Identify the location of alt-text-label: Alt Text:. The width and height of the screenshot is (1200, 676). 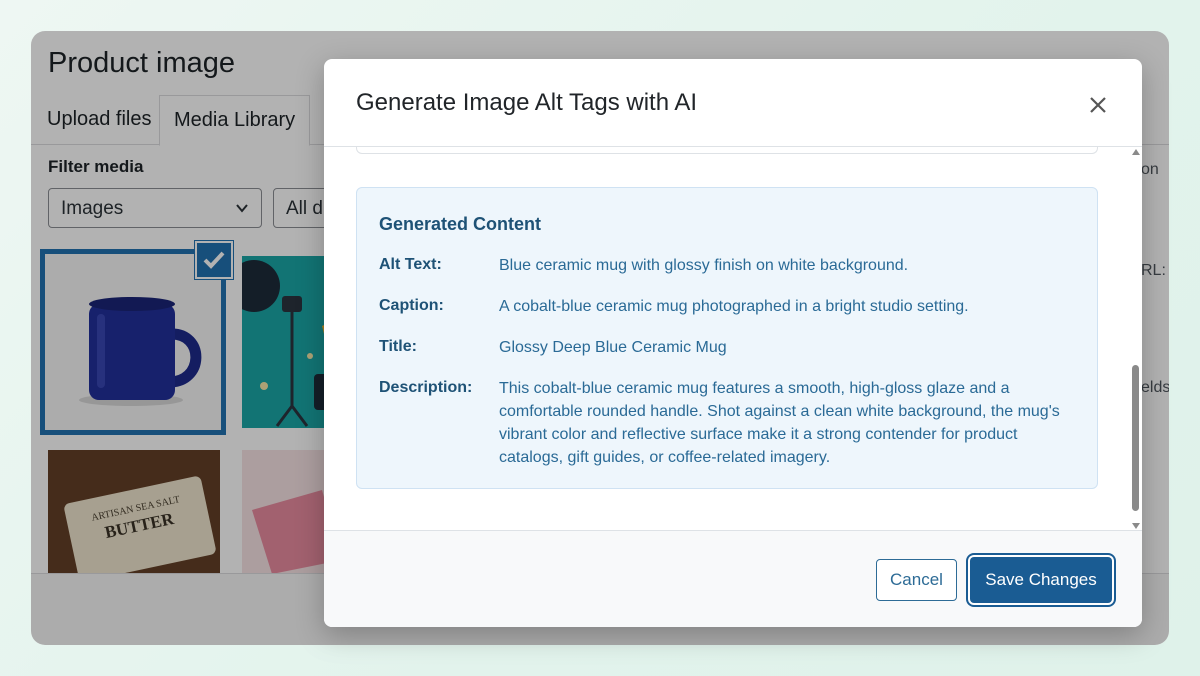
(410, 264).